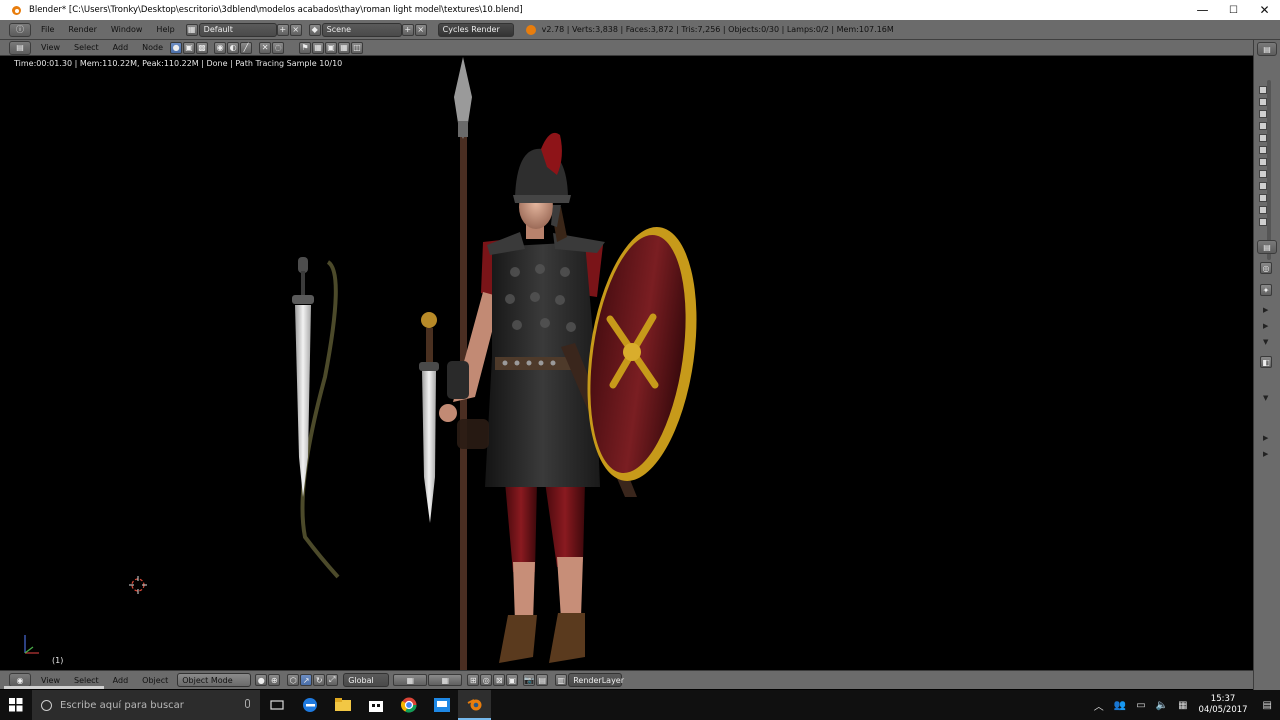 Image resolution: width=1280 pixels, height=720 pixels. I want to click on snap-icon: ✕, so click(265, 47).